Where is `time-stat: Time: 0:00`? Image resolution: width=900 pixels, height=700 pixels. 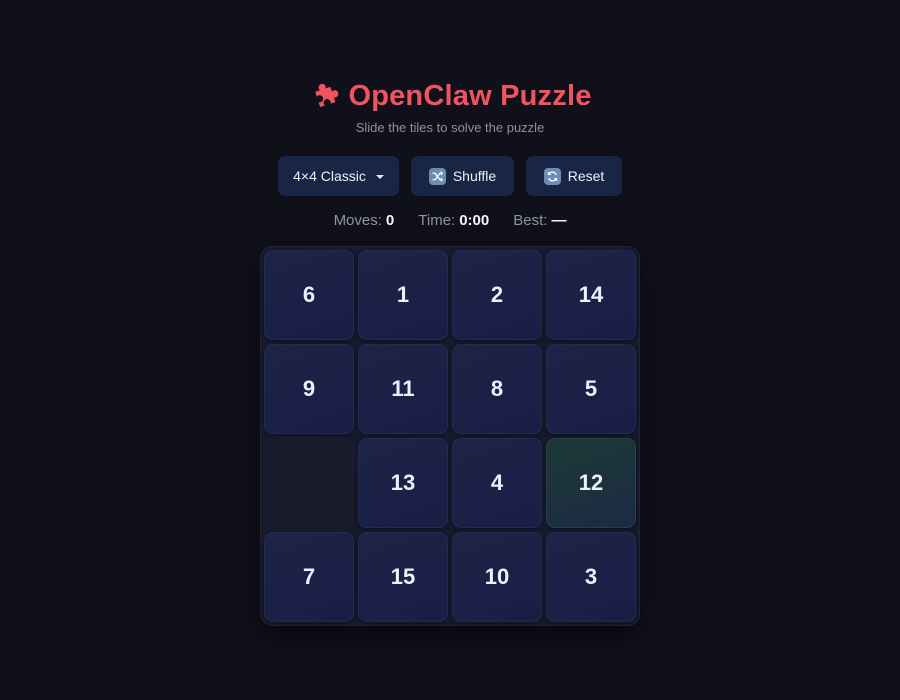 time-stat: Time: 0:00 is located at coordinates (453, 220).